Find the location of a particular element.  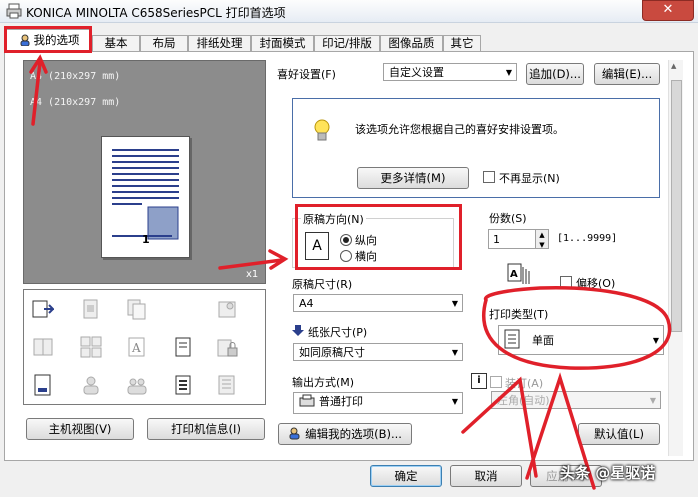

staple-value: 左角(自动) is located at coordinates (523, 400).